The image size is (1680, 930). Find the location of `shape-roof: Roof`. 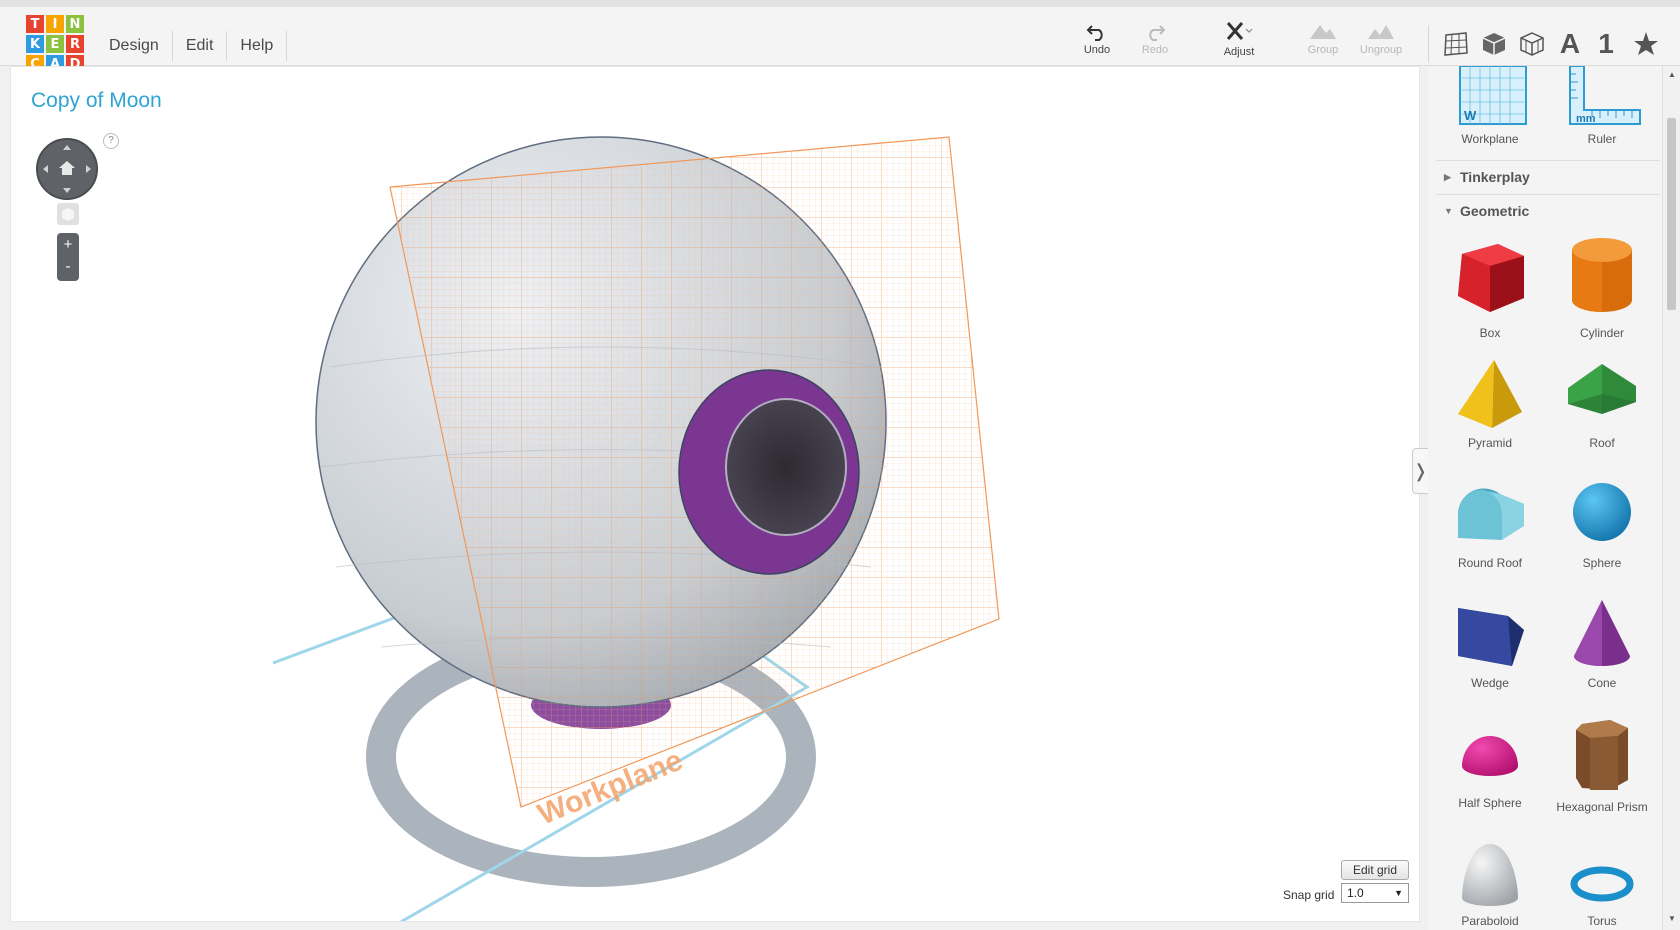

shape-roof: Roof is located at coordinates (1602, 403).